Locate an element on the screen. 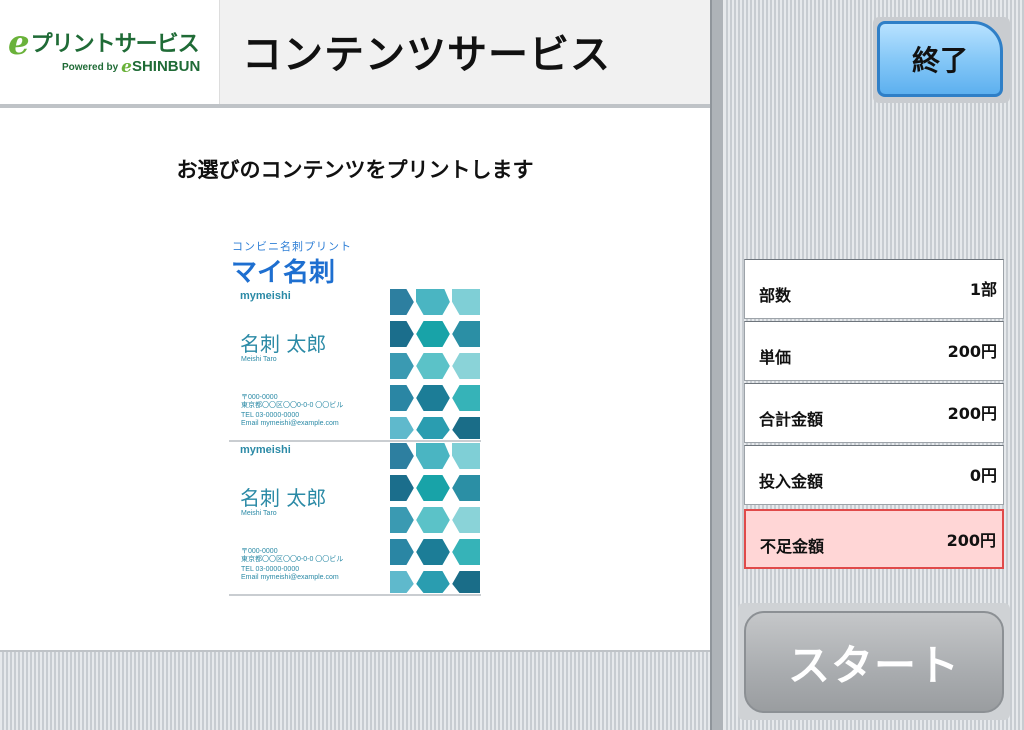 This screenshot has width=1024, height=730. page-title: コンテンツサービス is located at coordinates (426, 55).